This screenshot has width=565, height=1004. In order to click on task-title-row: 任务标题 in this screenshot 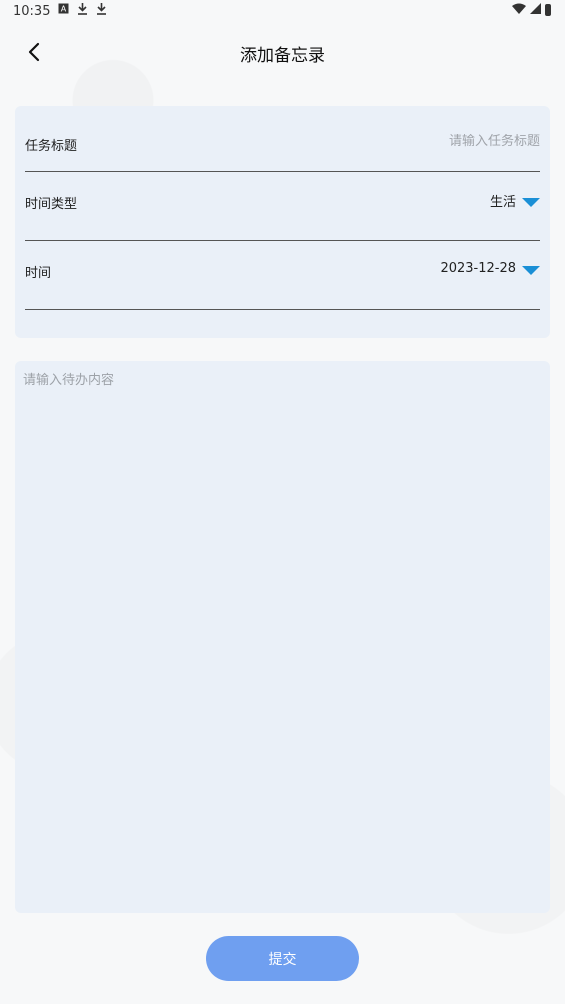, I will do `click(282, 139)`.